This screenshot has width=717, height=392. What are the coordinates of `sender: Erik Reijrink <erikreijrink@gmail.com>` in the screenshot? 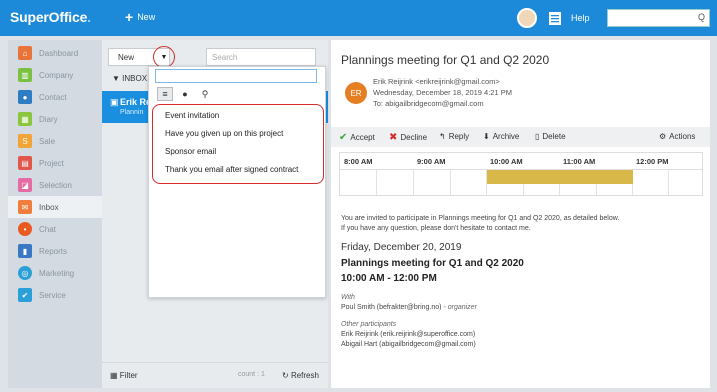 It's located at (442, 81).